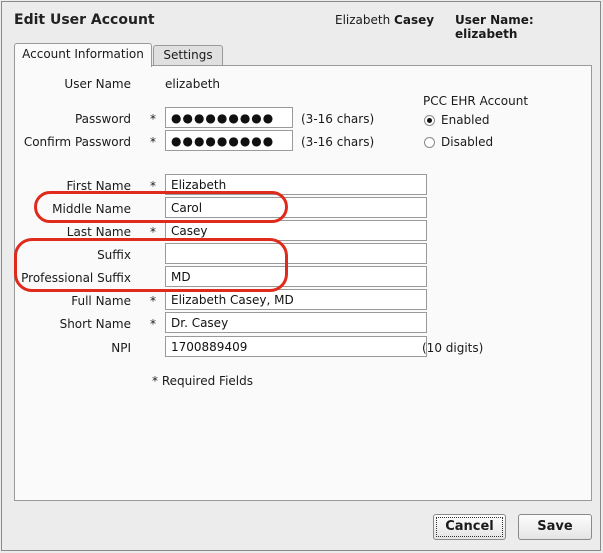  Describe the element at coordinates (296, 299) in the screenshot. I see `full-name-field` at that location.